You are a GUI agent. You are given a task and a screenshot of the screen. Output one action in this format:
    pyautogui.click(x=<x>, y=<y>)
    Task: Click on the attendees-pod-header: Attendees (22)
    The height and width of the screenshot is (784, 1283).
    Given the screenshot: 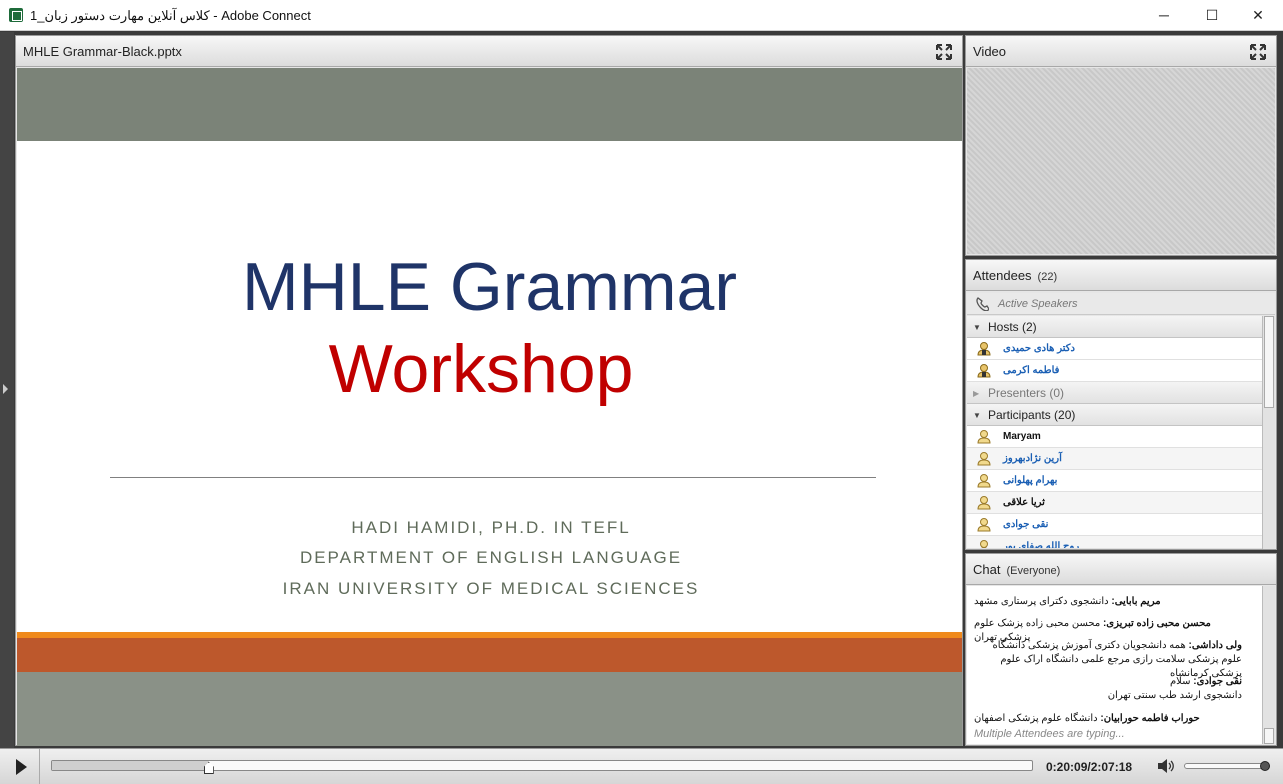 What is the action you would take?
    pyautogui.click(x=1121, y=275)
    